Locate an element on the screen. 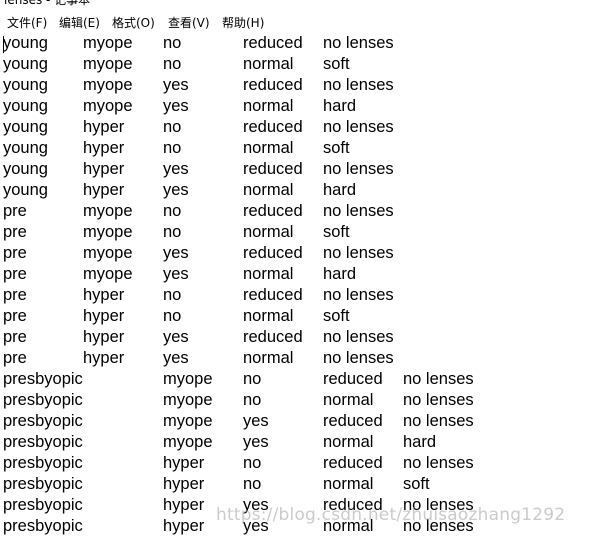 Image resolution: width=601 pixels, height=538 pixels. text-line: presbyopic myope no normal no lenses is located at coordinates (300, 401).